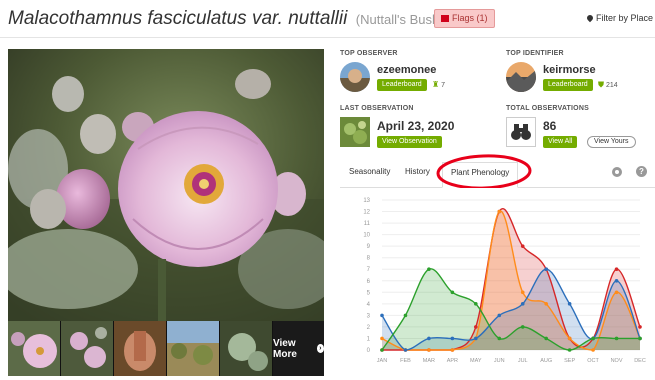  I want to click on y-tick-label: 0, so click(369, 351).